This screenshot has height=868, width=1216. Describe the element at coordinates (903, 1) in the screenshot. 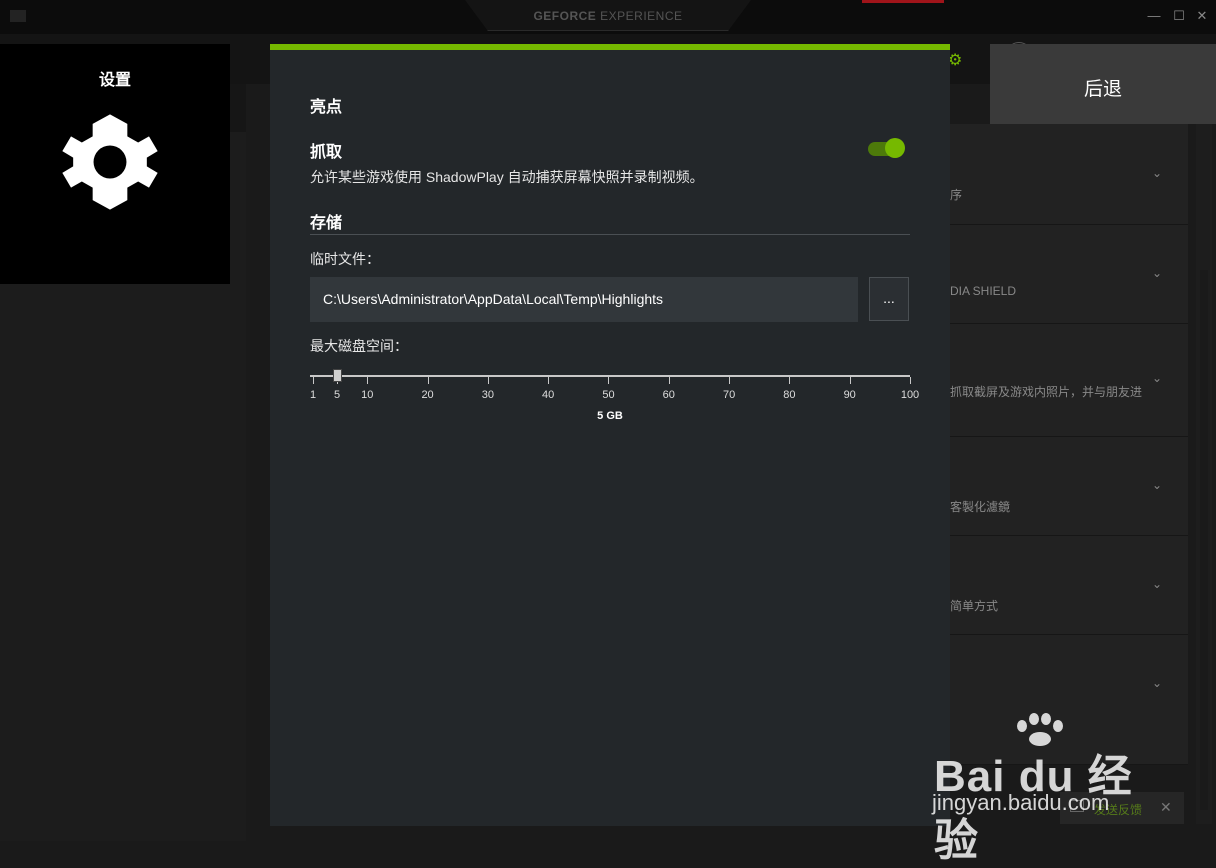

I see `title-accent-mark` at that location.